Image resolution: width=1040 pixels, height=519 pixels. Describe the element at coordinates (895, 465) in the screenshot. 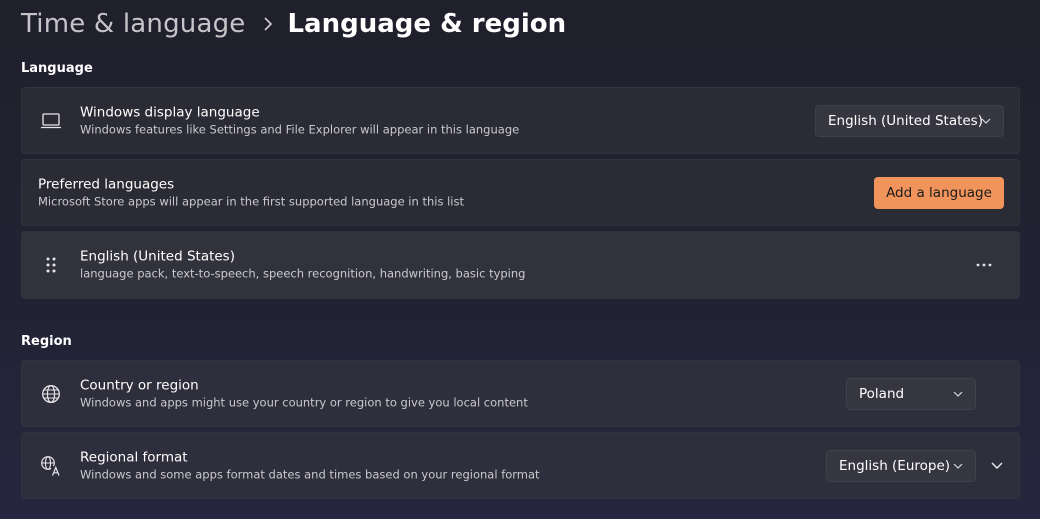

I see `regional-format-selected: English (Europe)` at that location.